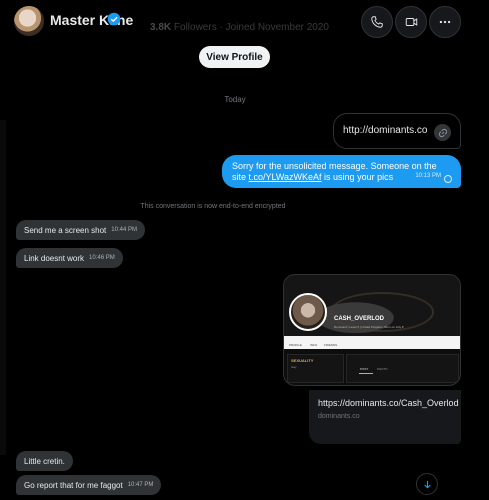 This screenshot has width=489, height=500. Describe the element at coordinates (385, 130) in the screenshot. I see `sent-link-text: http://dominants.co` at that location.